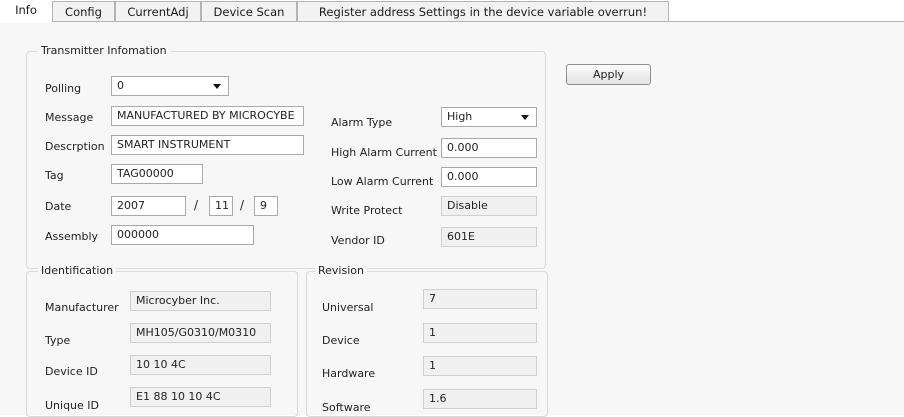 This screenshot has height=417, width=904. I want to click on universal-value: 7, so click(480, 299).